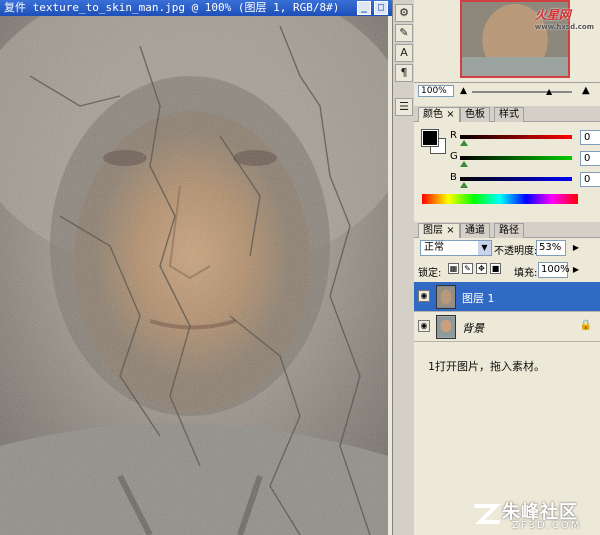 The height and width of the screenshot is (535, 600). I want to click on opacity-input: 53%, so click(551, 248).